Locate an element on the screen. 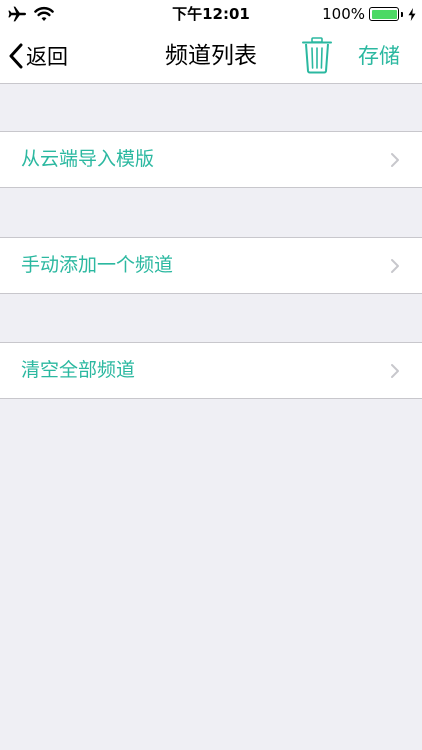  status-right: 100% is located at coordinates (369, 14).